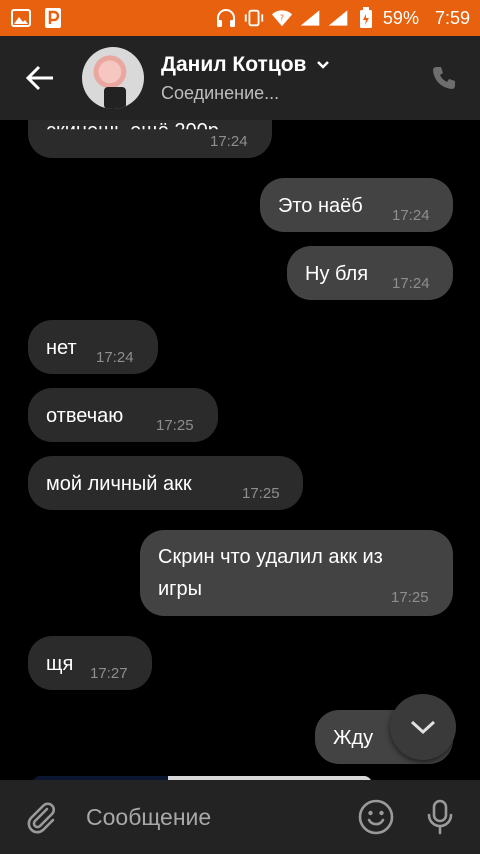  What do you see at coordinates (60, 664) in the screenshot?
I see `message-text: щя` at bounding box center [60, 664].